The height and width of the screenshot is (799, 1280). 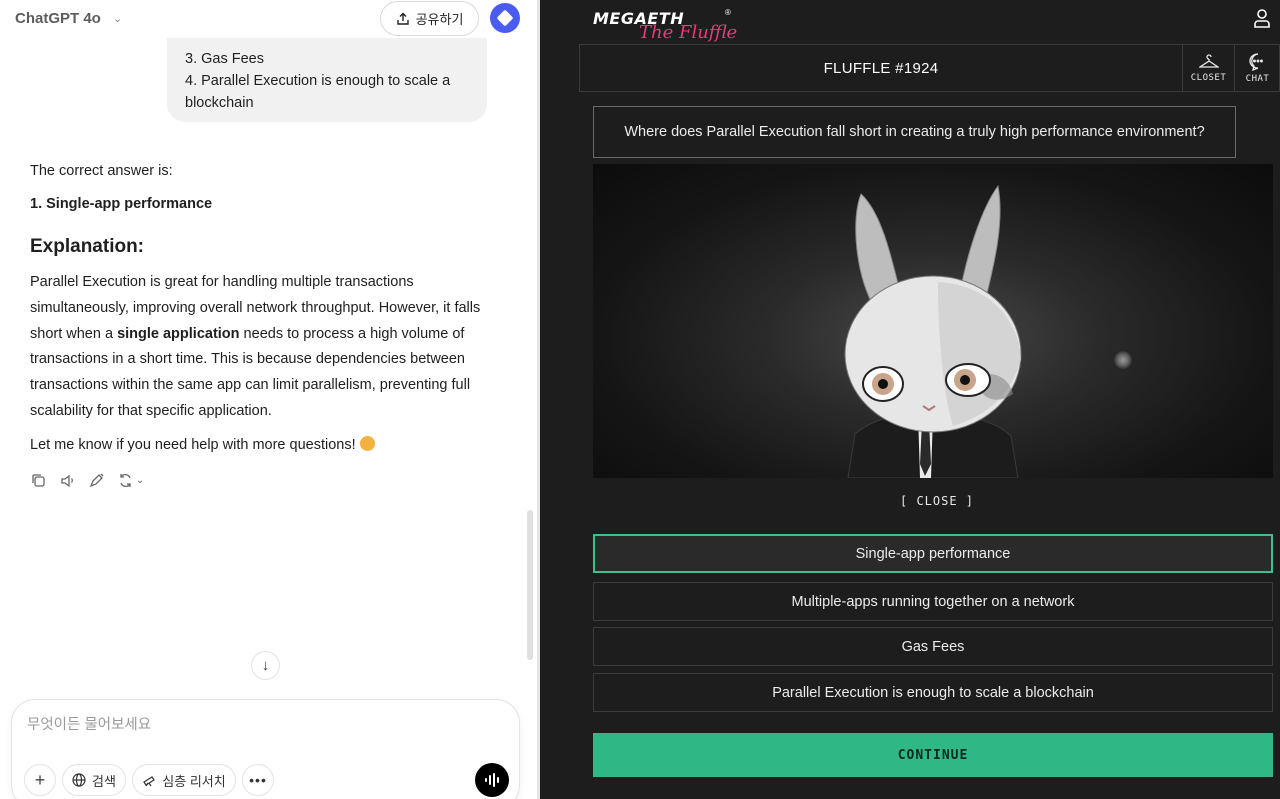 I want to click on avatar, so click(x=505, y=18).